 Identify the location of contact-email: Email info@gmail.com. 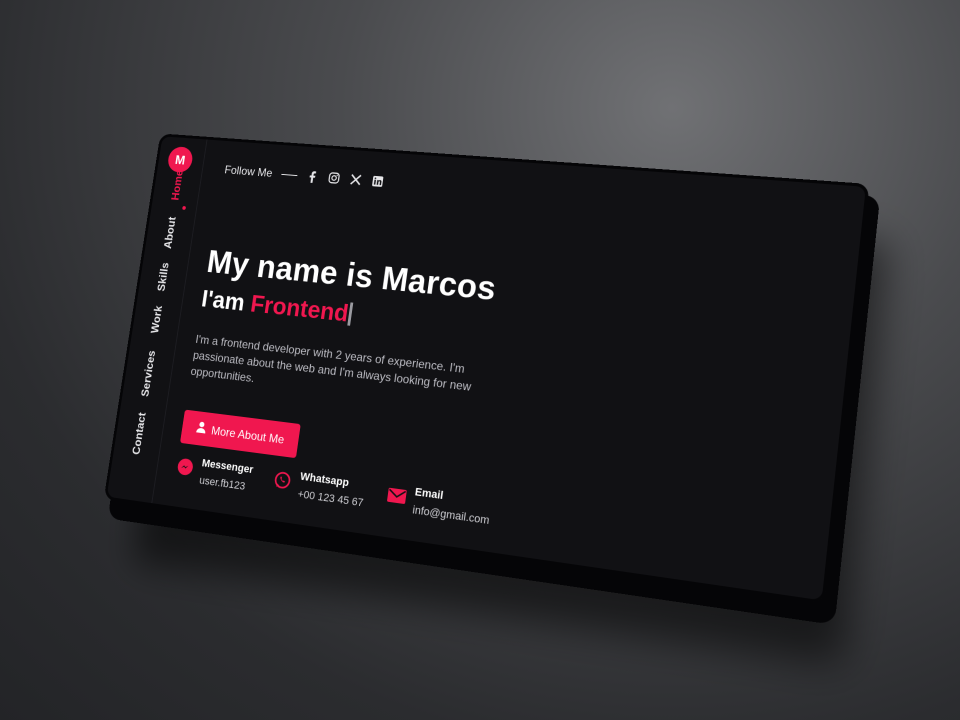
(438, 505).